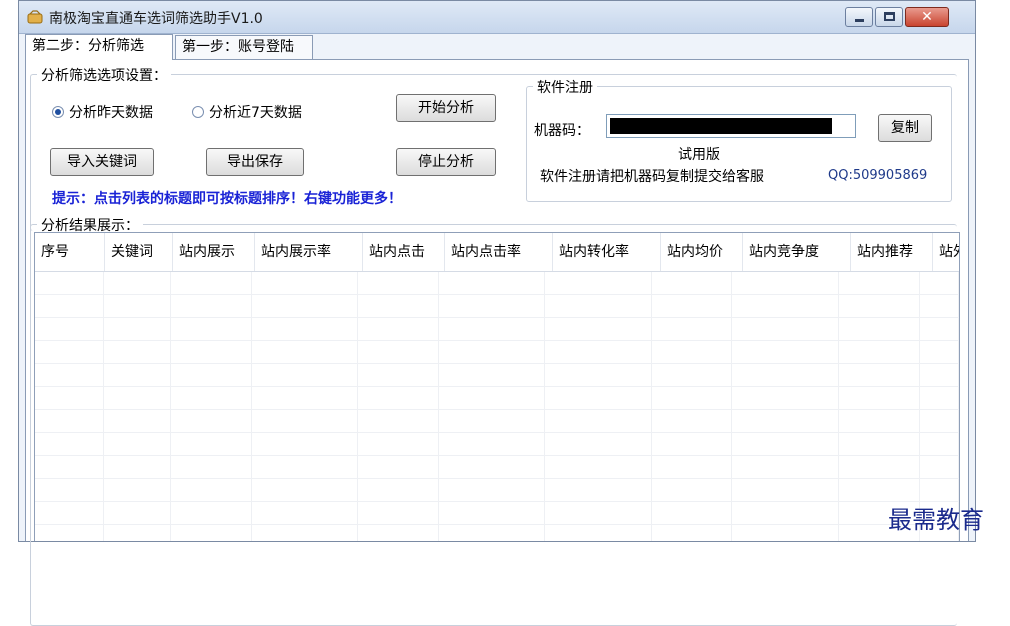 Image resolution: width=1010 pixels, height=626 pixels. What do you see at coordinates (499, 252) in the screenshot?
I see `column-header-ctr: 站内点击率` at bounding box center [499, 252].